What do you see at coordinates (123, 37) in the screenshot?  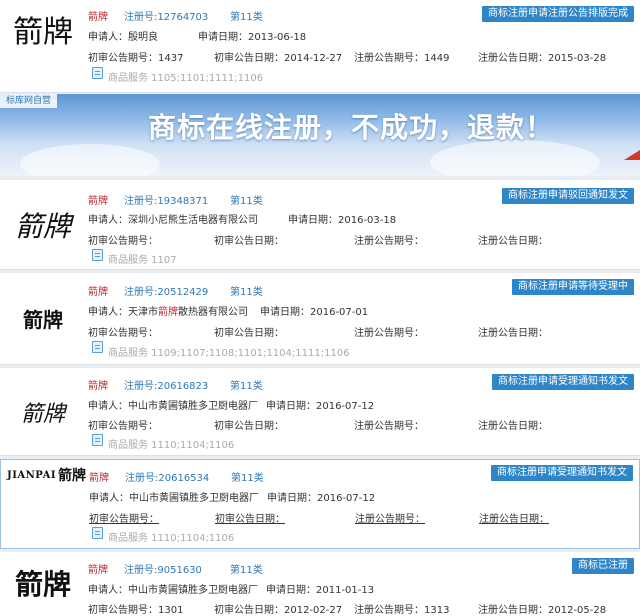 I see `applicant: 申请人：殷明良` at bounding box center [123, 37].